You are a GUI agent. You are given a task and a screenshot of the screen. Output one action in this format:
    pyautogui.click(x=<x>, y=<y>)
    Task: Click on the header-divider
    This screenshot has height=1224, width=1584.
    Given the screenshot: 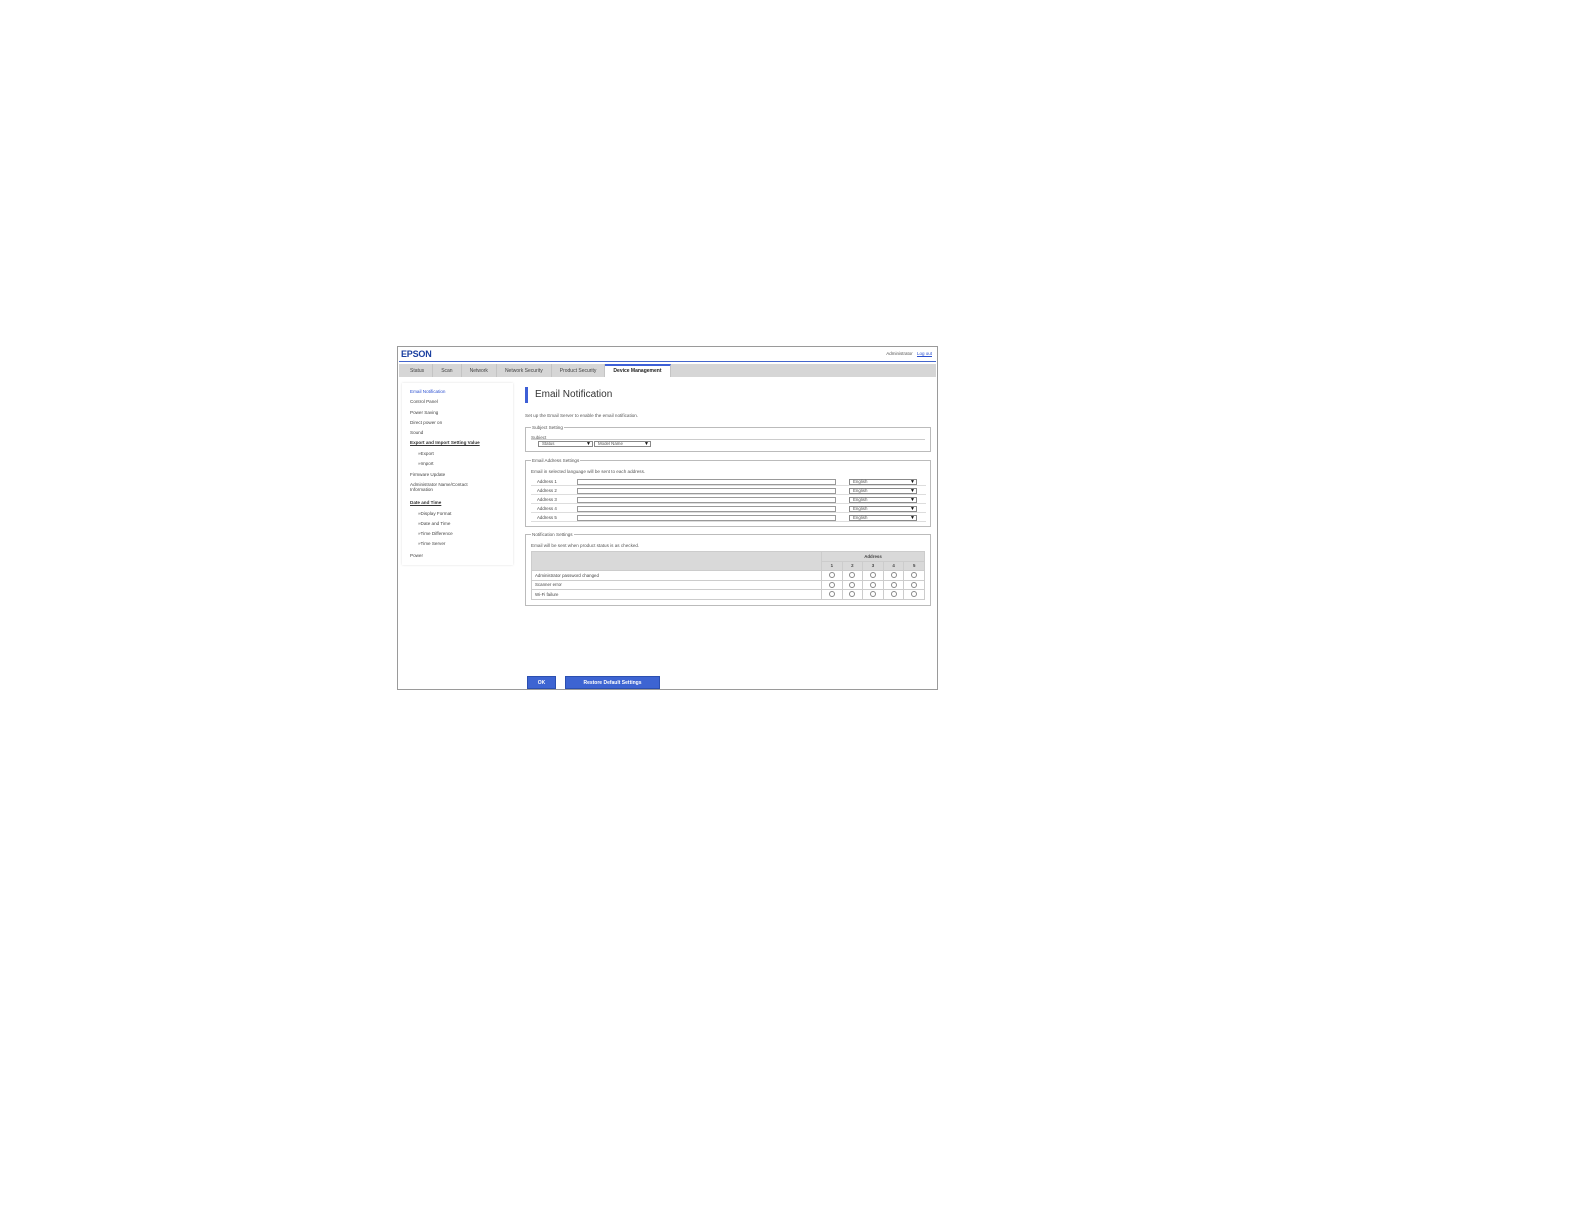 What is the action you would take?
    pyautogui.click(x=667, y=361)
    